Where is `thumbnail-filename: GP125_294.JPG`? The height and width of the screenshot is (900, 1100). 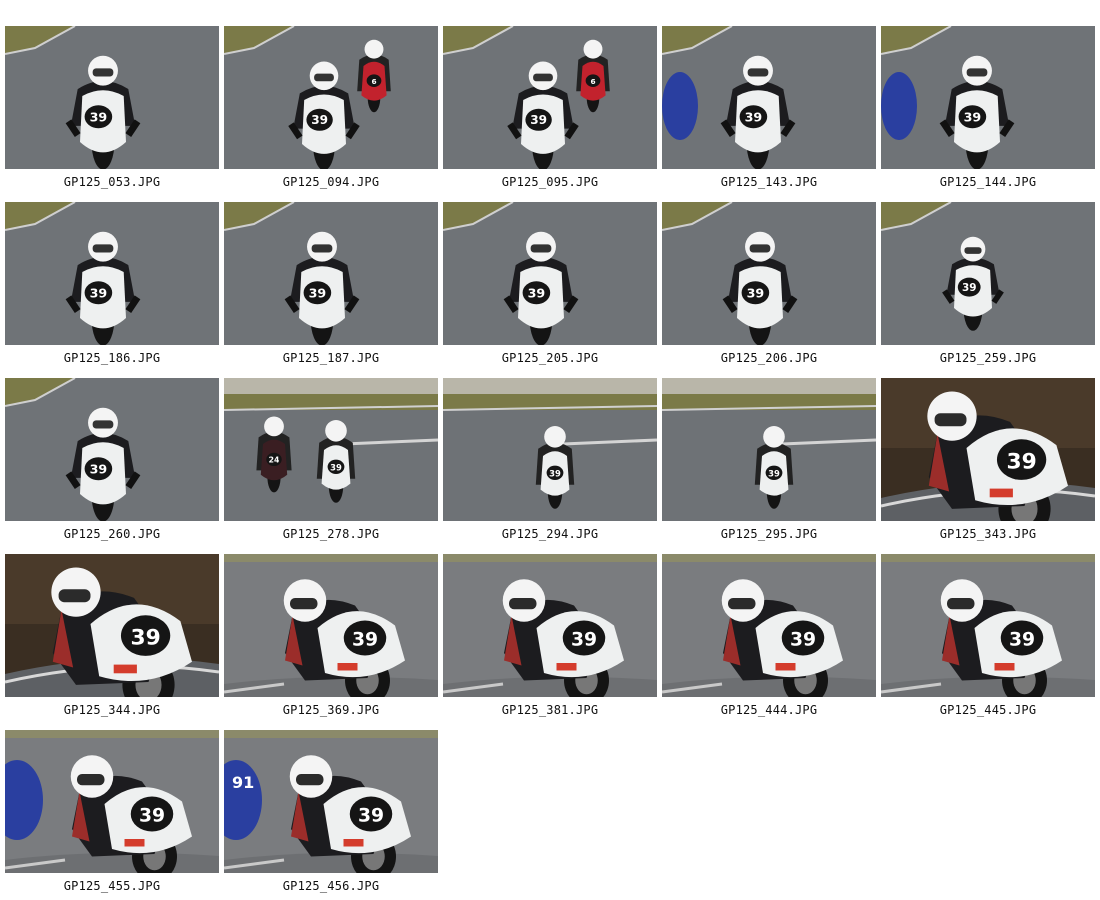 thumbnail-filename: GP125_294.JPG is located at coordinates (550, 534).